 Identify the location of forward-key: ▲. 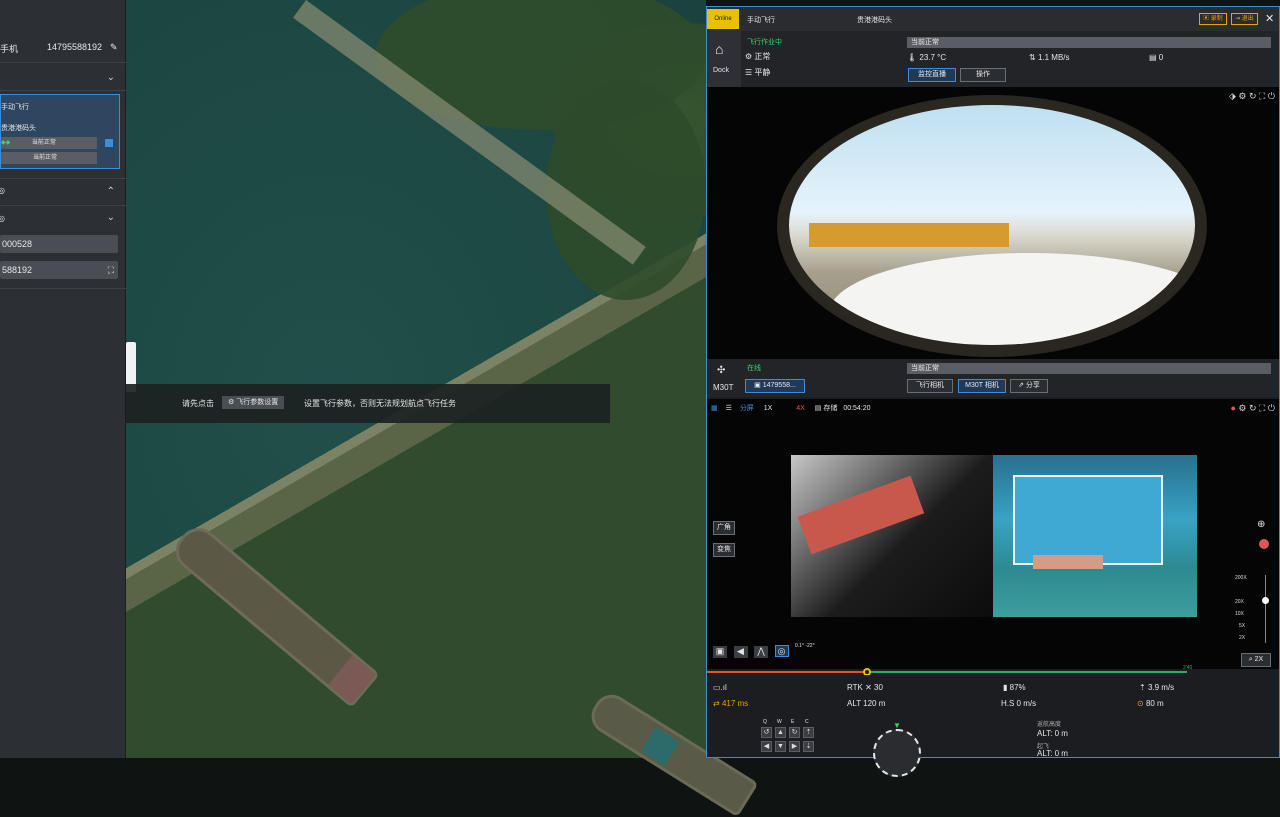
(780, 732).